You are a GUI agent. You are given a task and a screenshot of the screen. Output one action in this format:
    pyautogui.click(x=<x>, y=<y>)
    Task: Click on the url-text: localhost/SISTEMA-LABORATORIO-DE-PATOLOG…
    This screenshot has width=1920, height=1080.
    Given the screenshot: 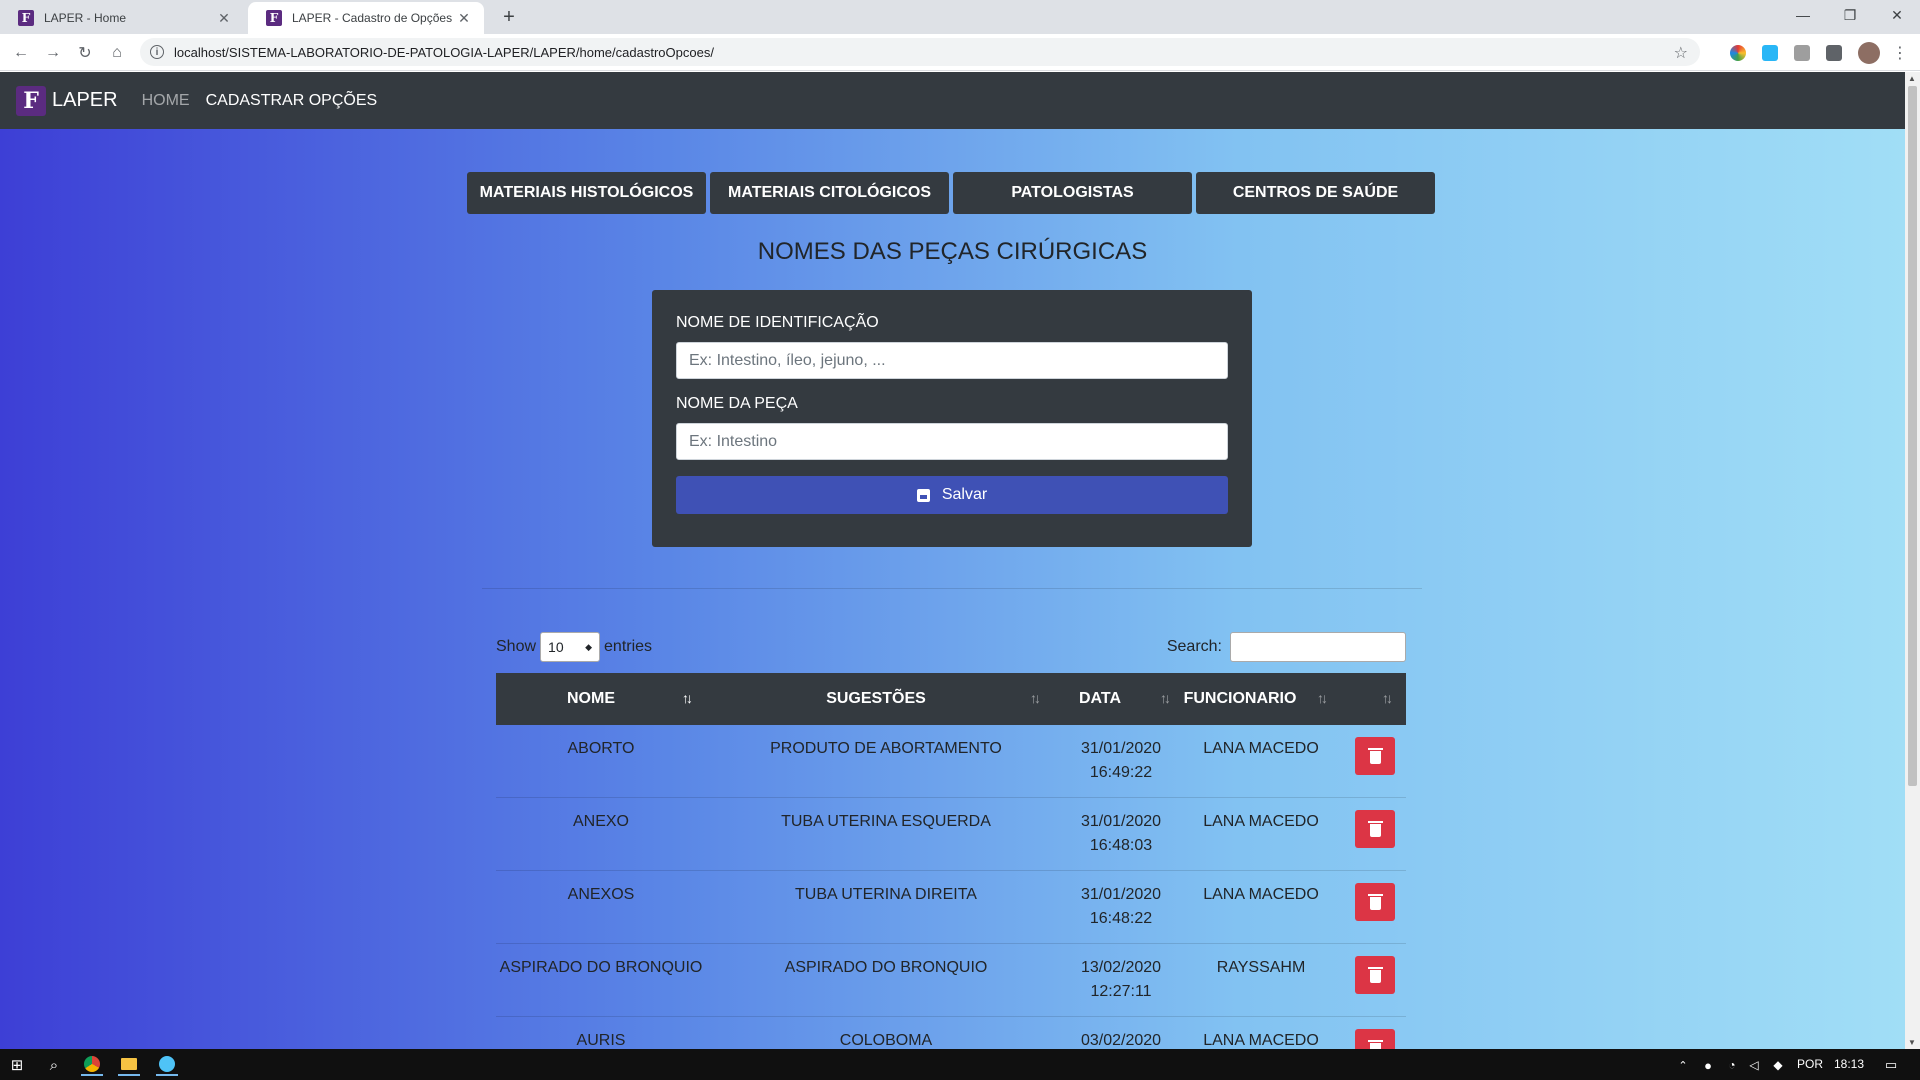 What is the action you would take?
    pyautogui.click(x=444, y=52)
    